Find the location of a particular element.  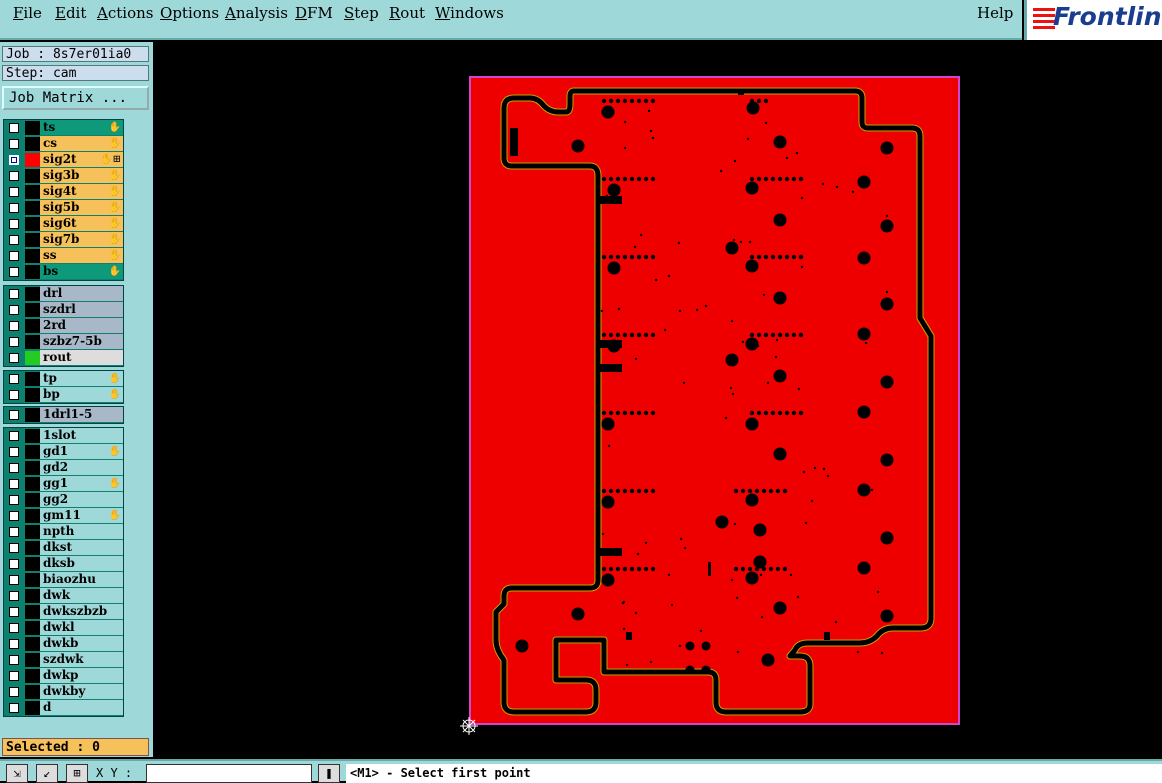

zoom-box-icon: ⇲ is located at coordinates (17, 773).